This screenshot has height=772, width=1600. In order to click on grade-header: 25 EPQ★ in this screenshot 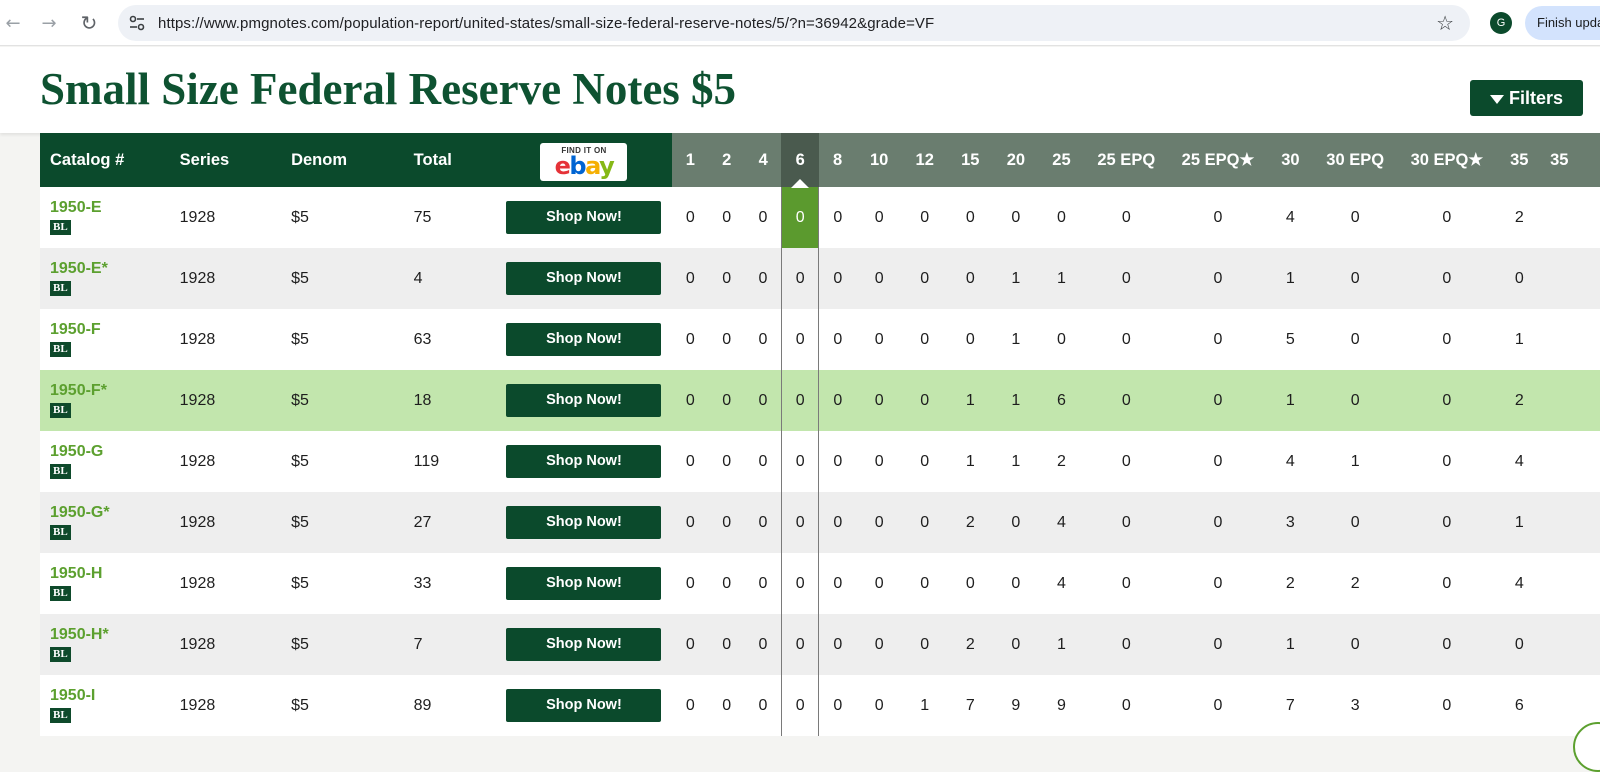, I will do `click(1218, 160)`.